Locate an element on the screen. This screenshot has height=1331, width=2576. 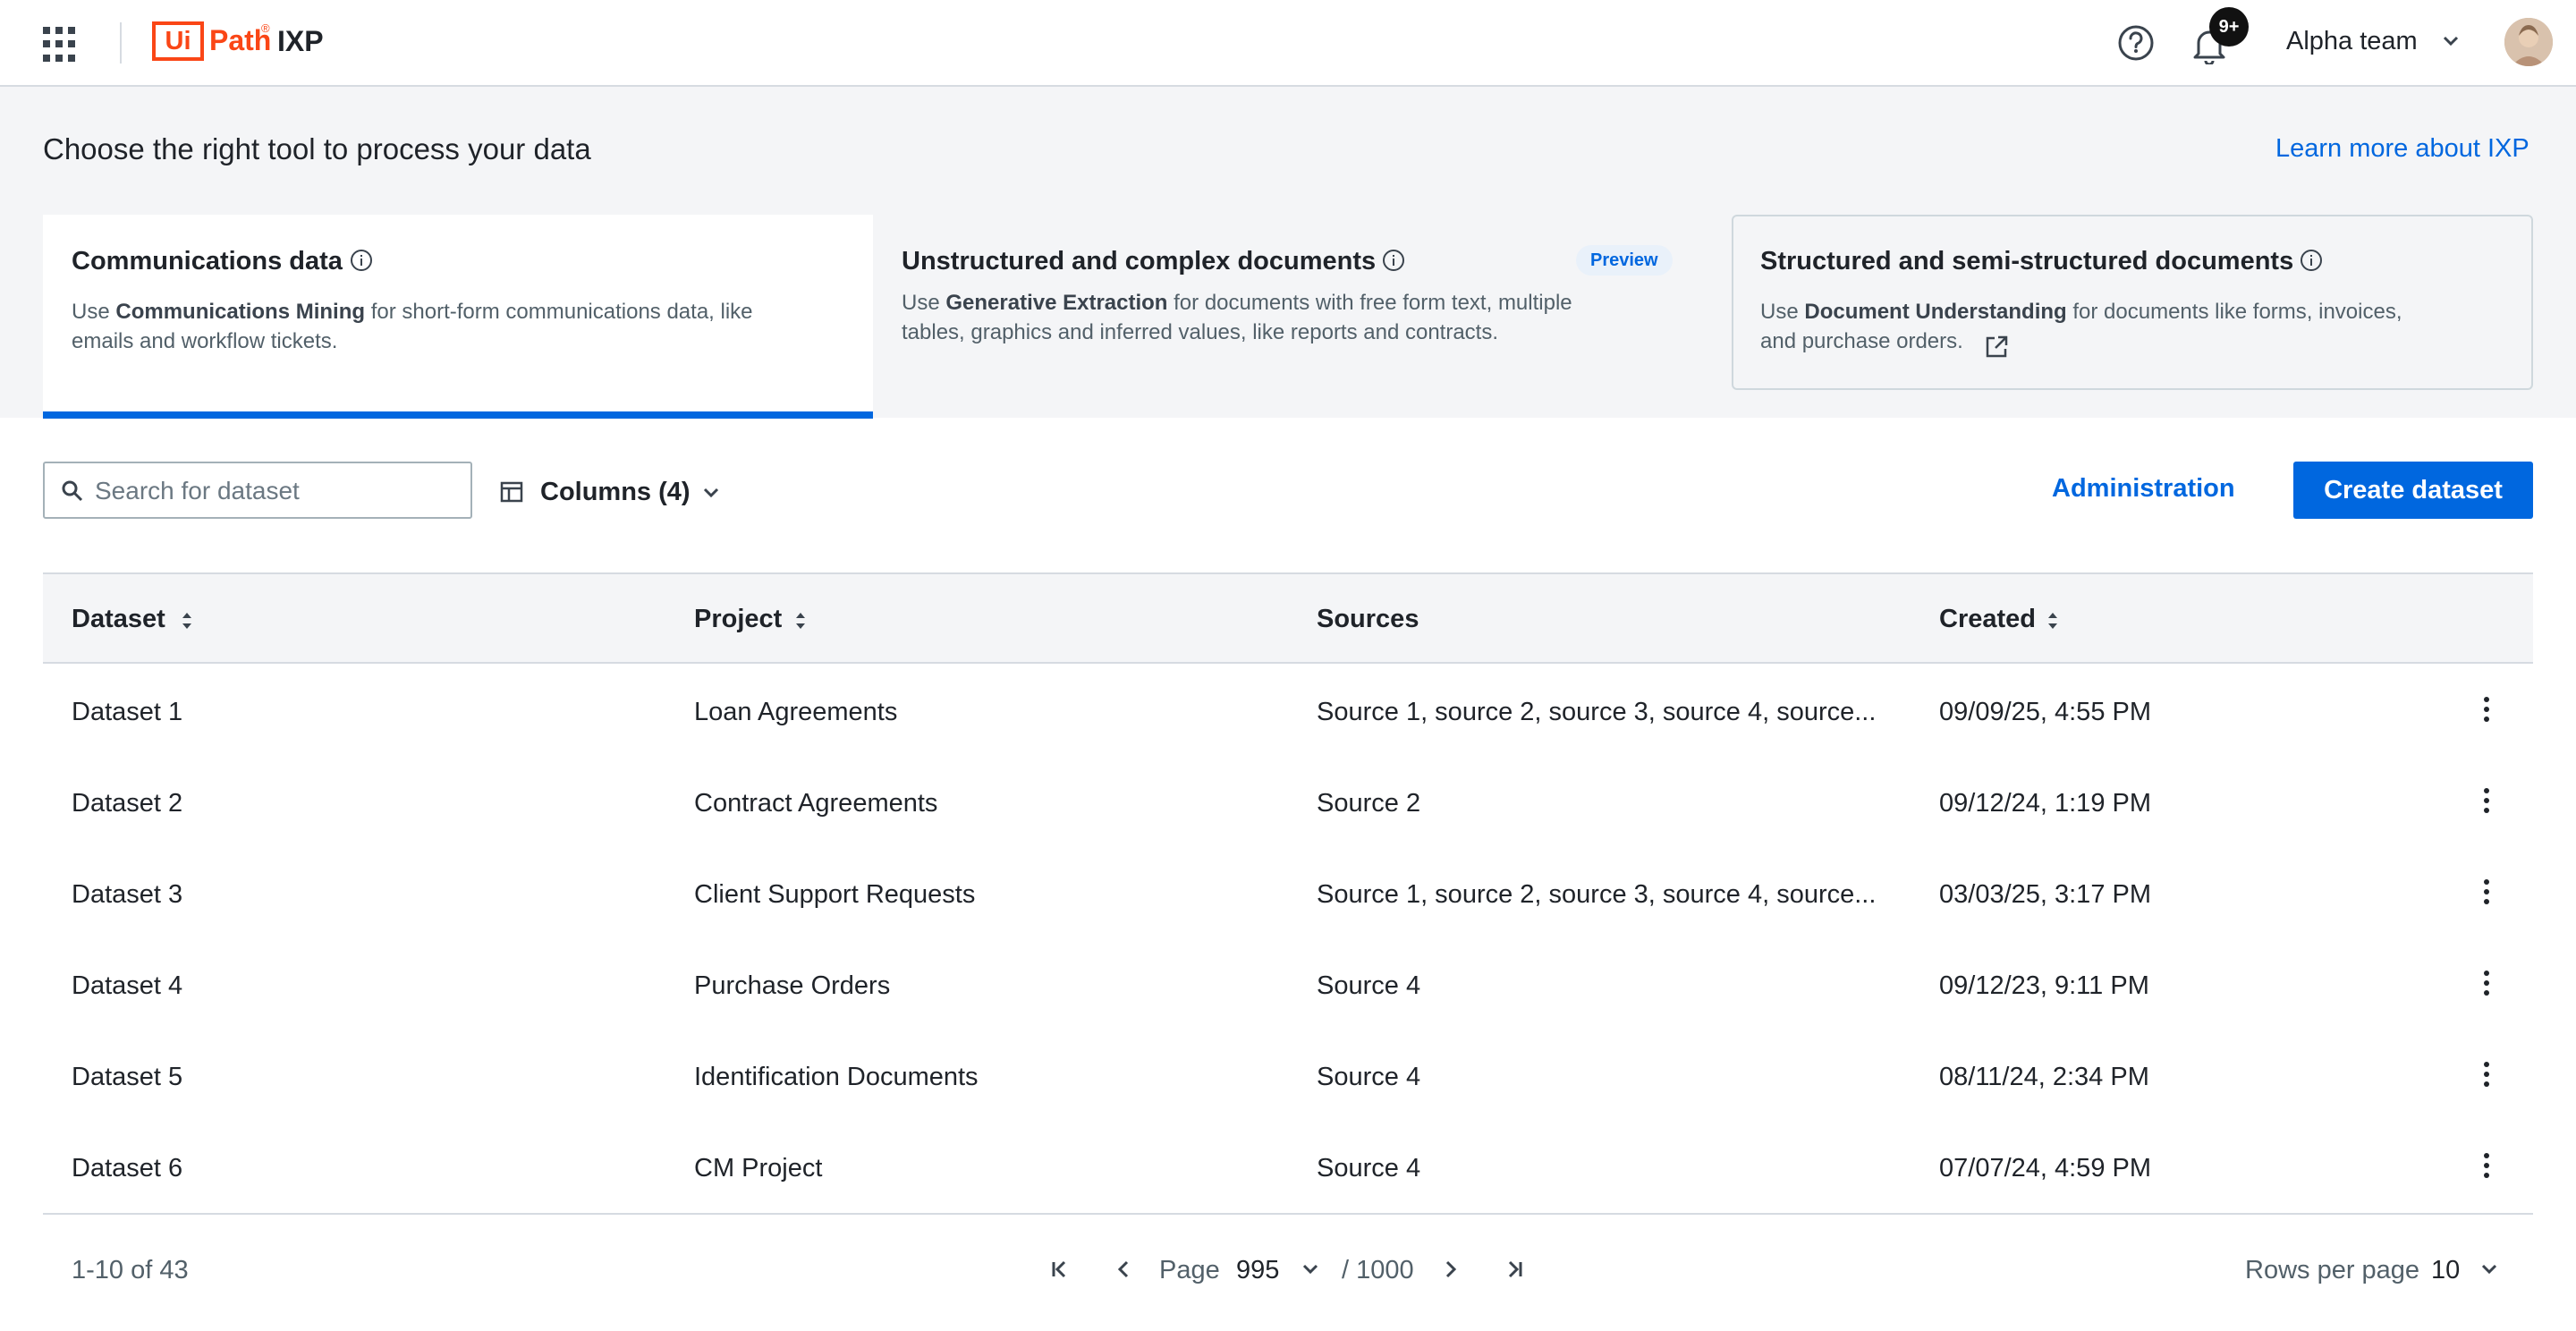
table-header: Dataset Project Sources Created is located at coordinates (1288, 618).